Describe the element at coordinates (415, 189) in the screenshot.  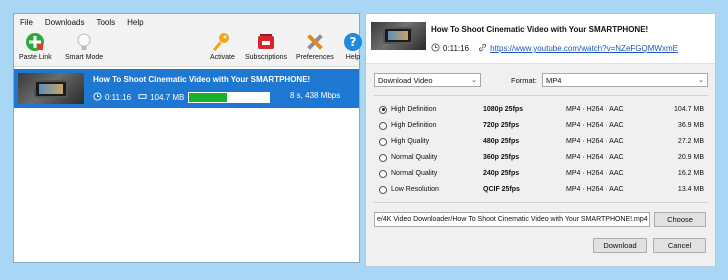
I see `quality-label: Low Resolution` at that location.